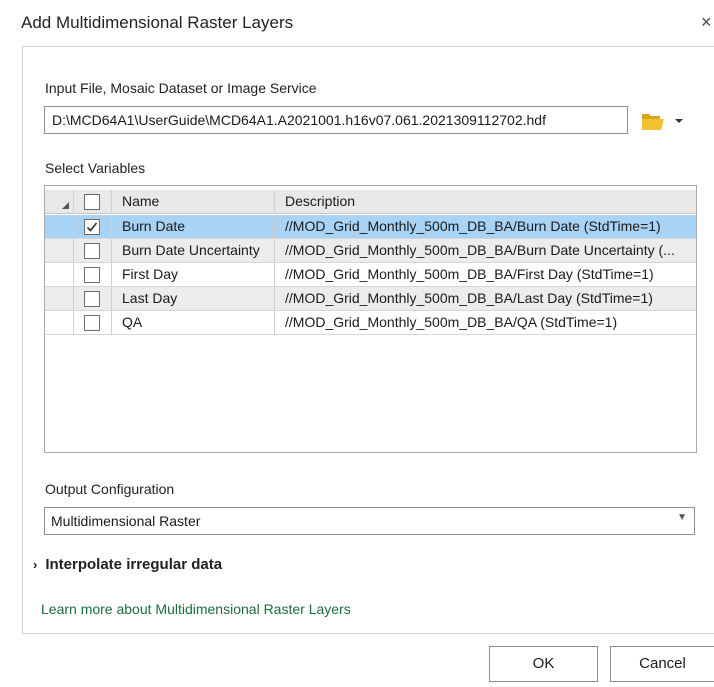  I want to click on caret-down-icon, so click(679, 121).